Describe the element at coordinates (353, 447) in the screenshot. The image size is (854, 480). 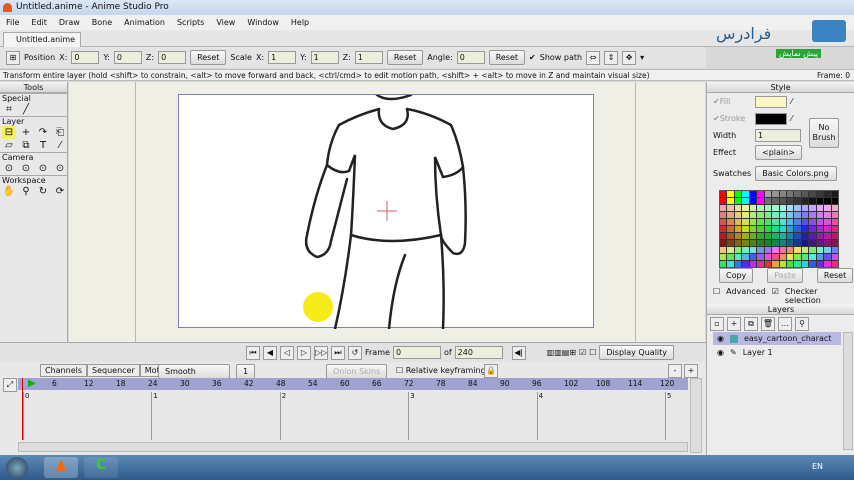
I see `timeline-scrollbar` at that location.